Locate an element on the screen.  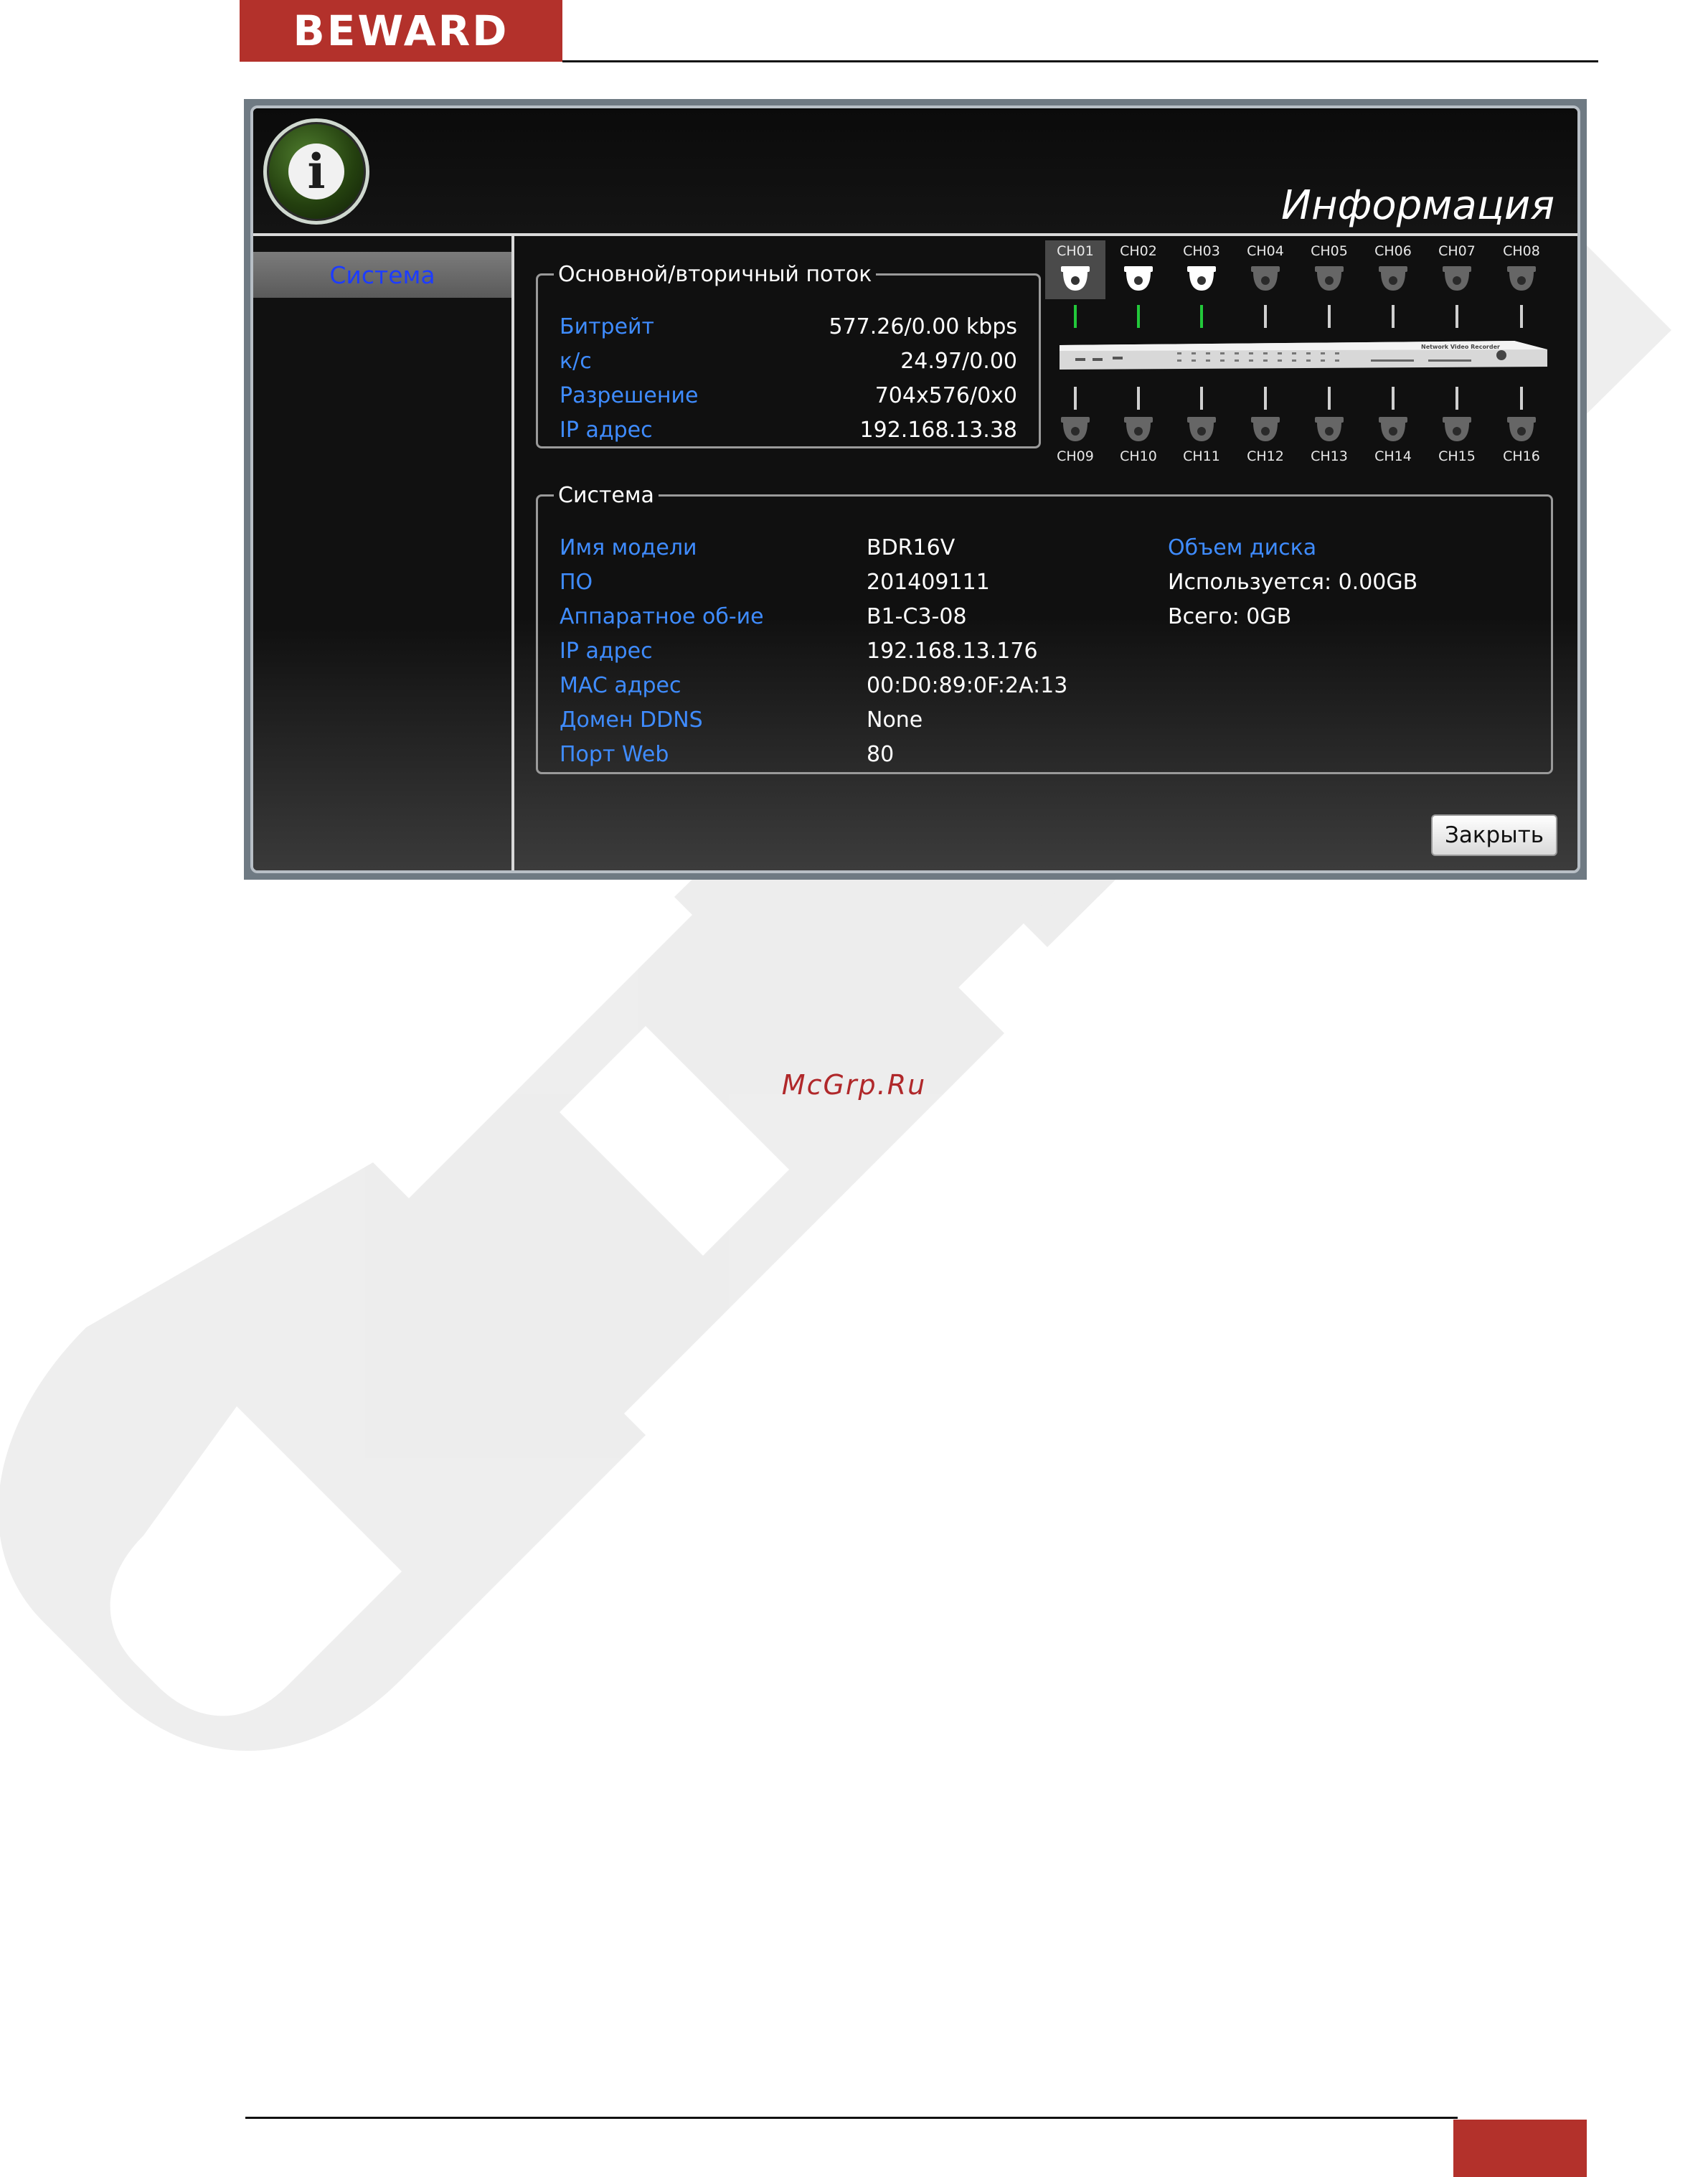
channel-label-ch07: CH07 is located at coordinates (1457, 251).